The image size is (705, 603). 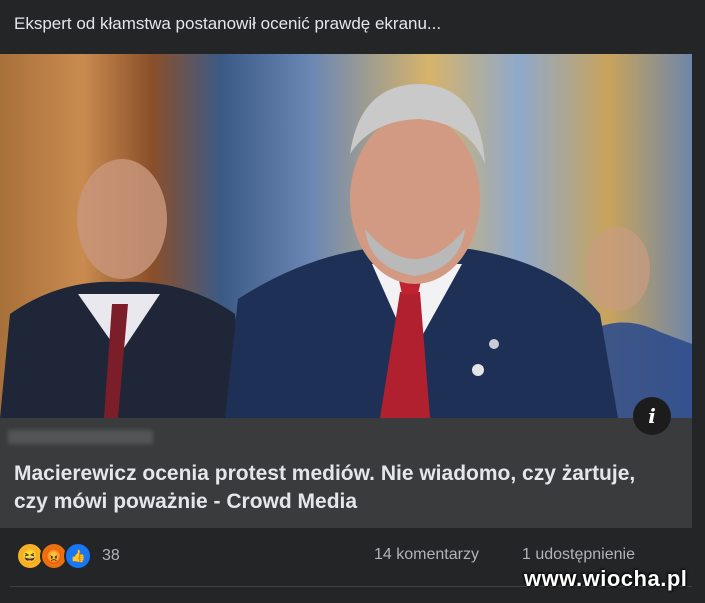 What do you see at coordinates (606, 578) in the screenshot?
I see `watermark: www.wiocha.pl` at bounding box center [606, 578].